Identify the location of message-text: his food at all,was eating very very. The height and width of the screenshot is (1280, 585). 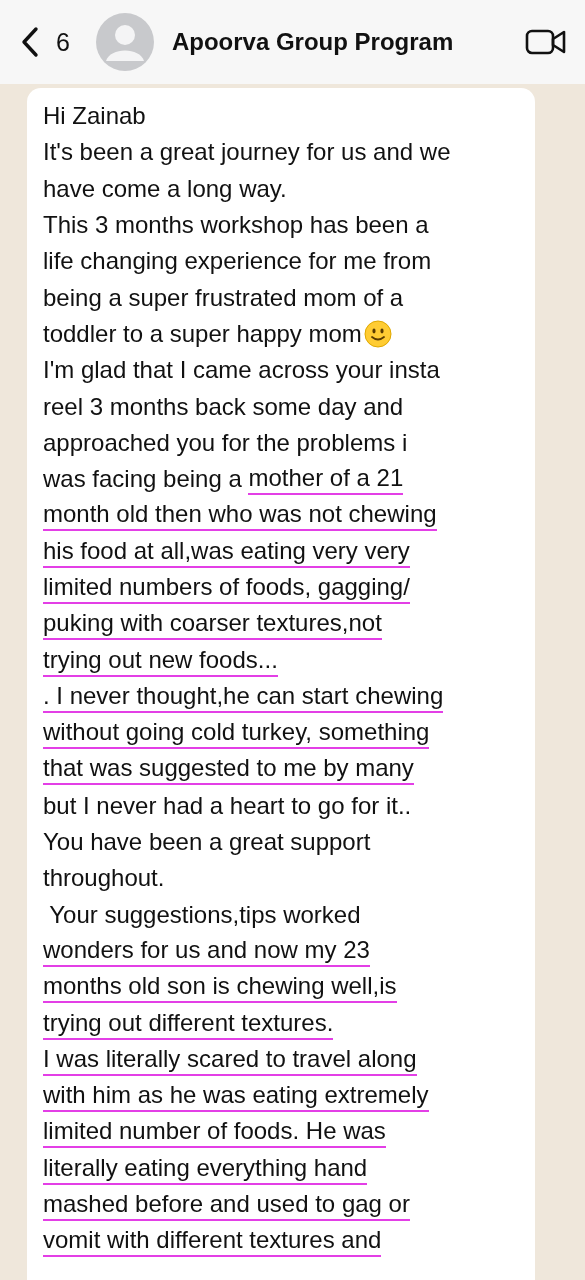
(226, 551).